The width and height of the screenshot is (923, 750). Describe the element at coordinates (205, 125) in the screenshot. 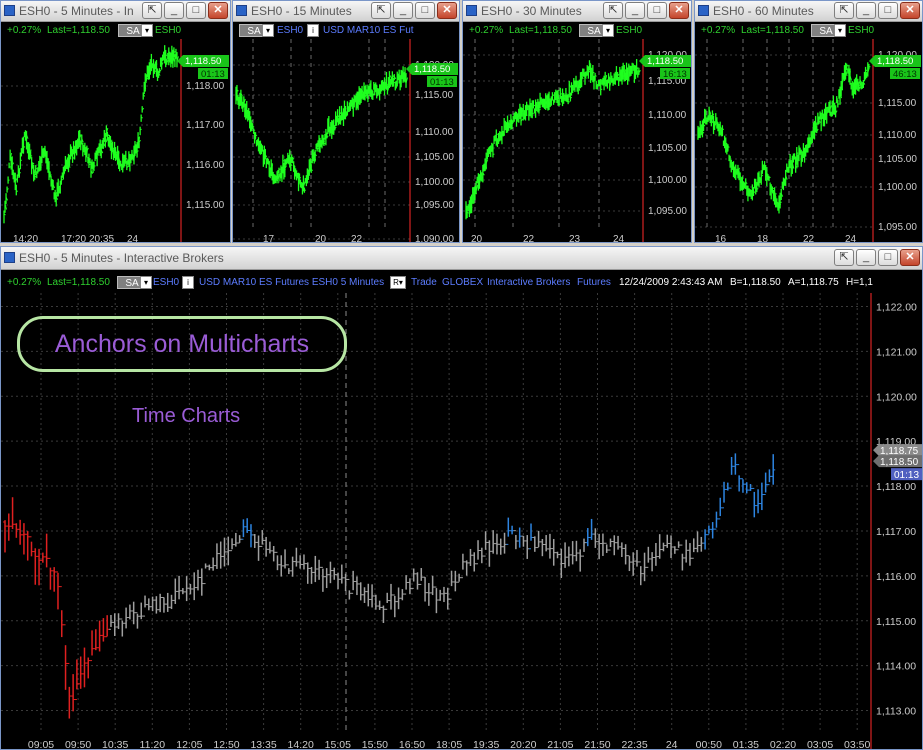

I see `price-axis-label: 1,117.00` at that location.